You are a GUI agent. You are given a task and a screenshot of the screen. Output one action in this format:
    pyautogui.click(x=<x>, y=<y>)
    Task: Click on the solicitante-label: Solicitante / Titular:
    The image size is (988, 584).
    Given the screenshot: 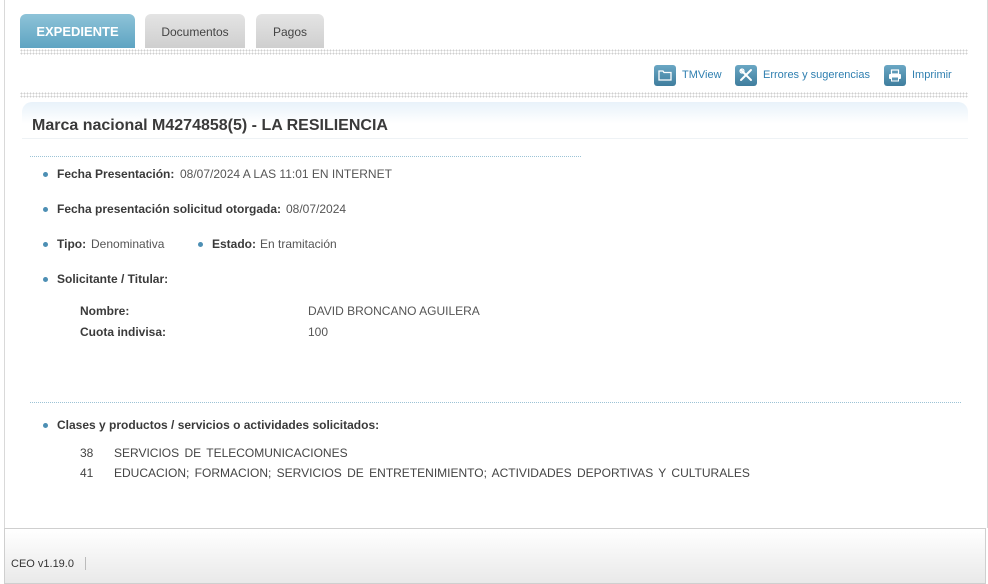 What is the action you would take?
    pyautogui.click(x=113, y=279)
    